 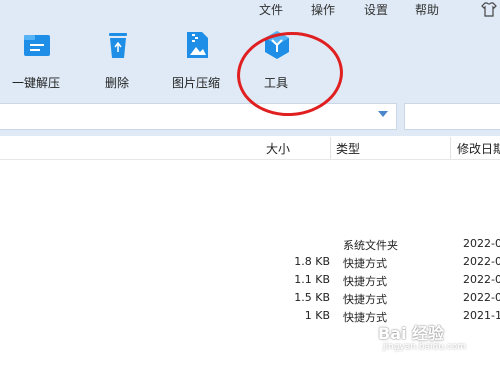 What do you see at coordinates (250, 262) in the screenshot?
I see `table-row: 1.8 KB 快捷方式 2022-0` at bounding box center [250, 262].